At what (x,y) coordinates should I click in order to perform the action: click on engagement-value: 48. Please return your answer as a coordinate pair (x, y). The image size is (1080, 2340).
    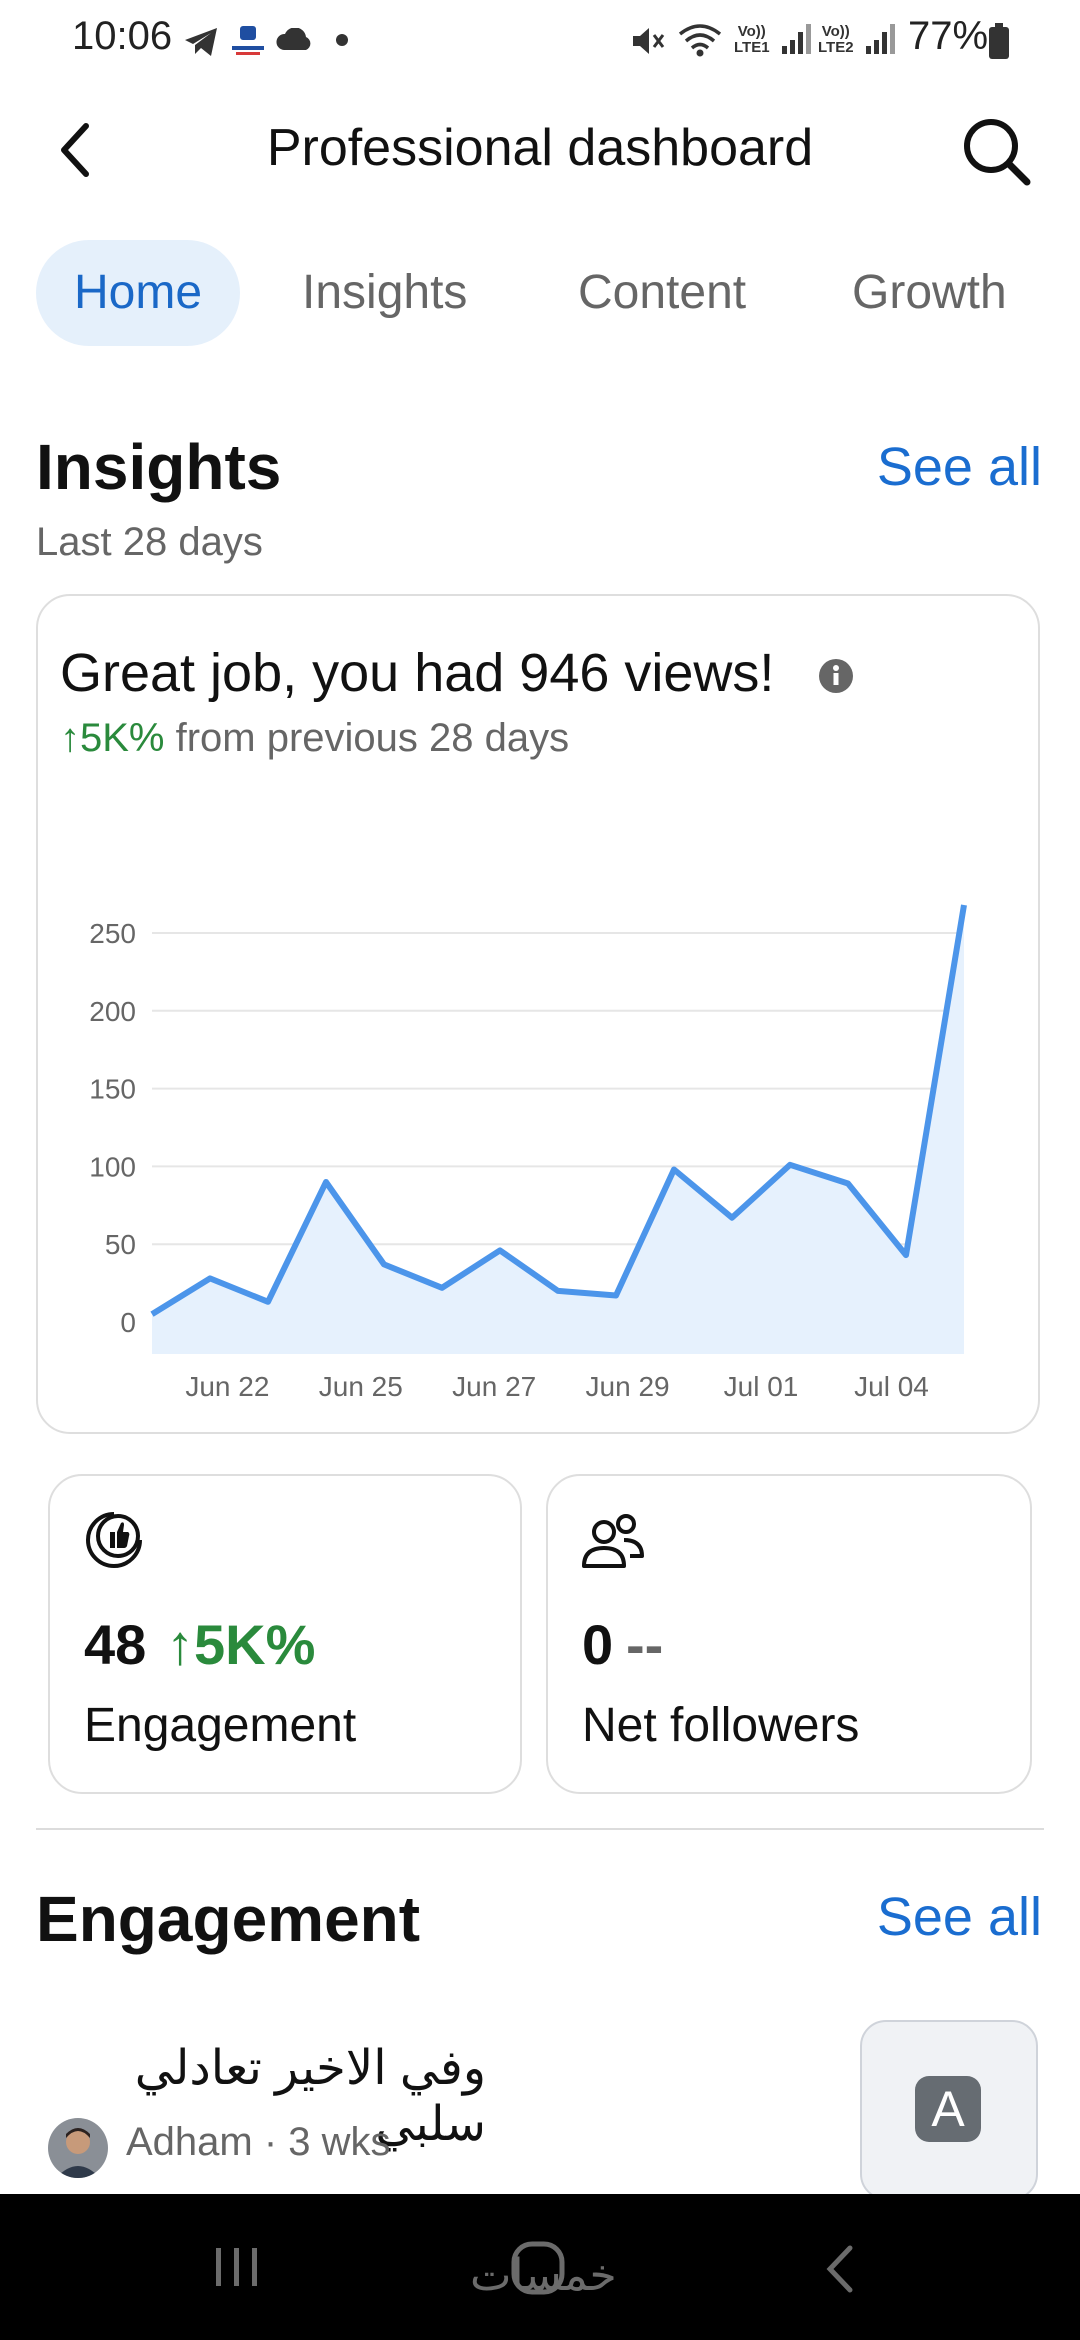
    Looking at the image, I should click on (115, 1644).